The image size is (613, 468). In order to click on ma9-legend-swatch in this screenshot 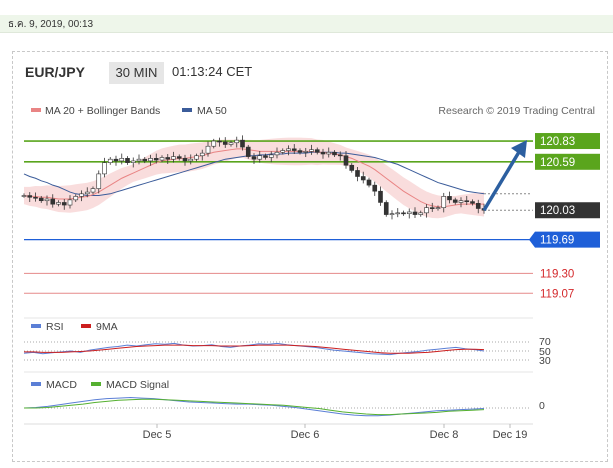, I will do `click(86, 326)`.